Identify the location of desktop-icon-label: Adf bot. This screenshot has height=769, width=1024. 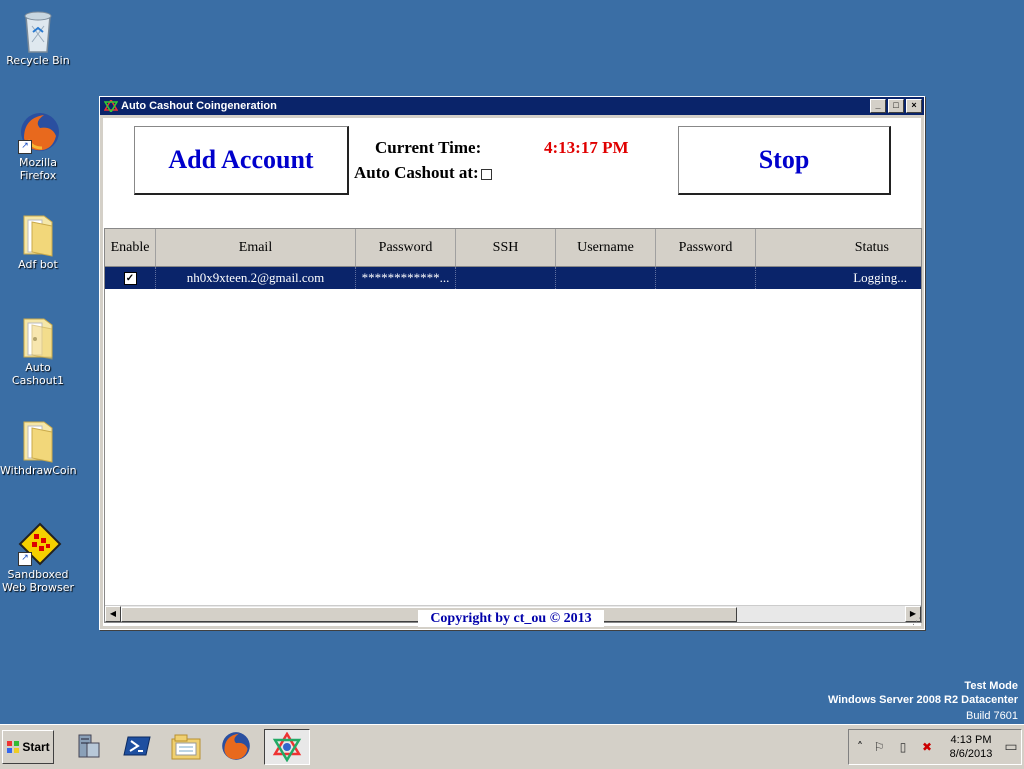
(38, 264).